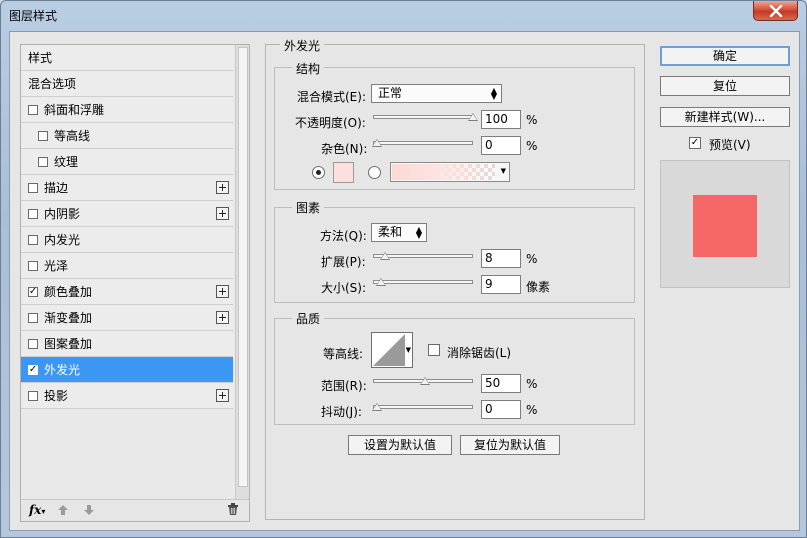 Image resolution: width=807 pixels, height=538 pixels. Describe the element at coordinates (501, 145) in the screenshot. I see `noise-input: 0` at that location.